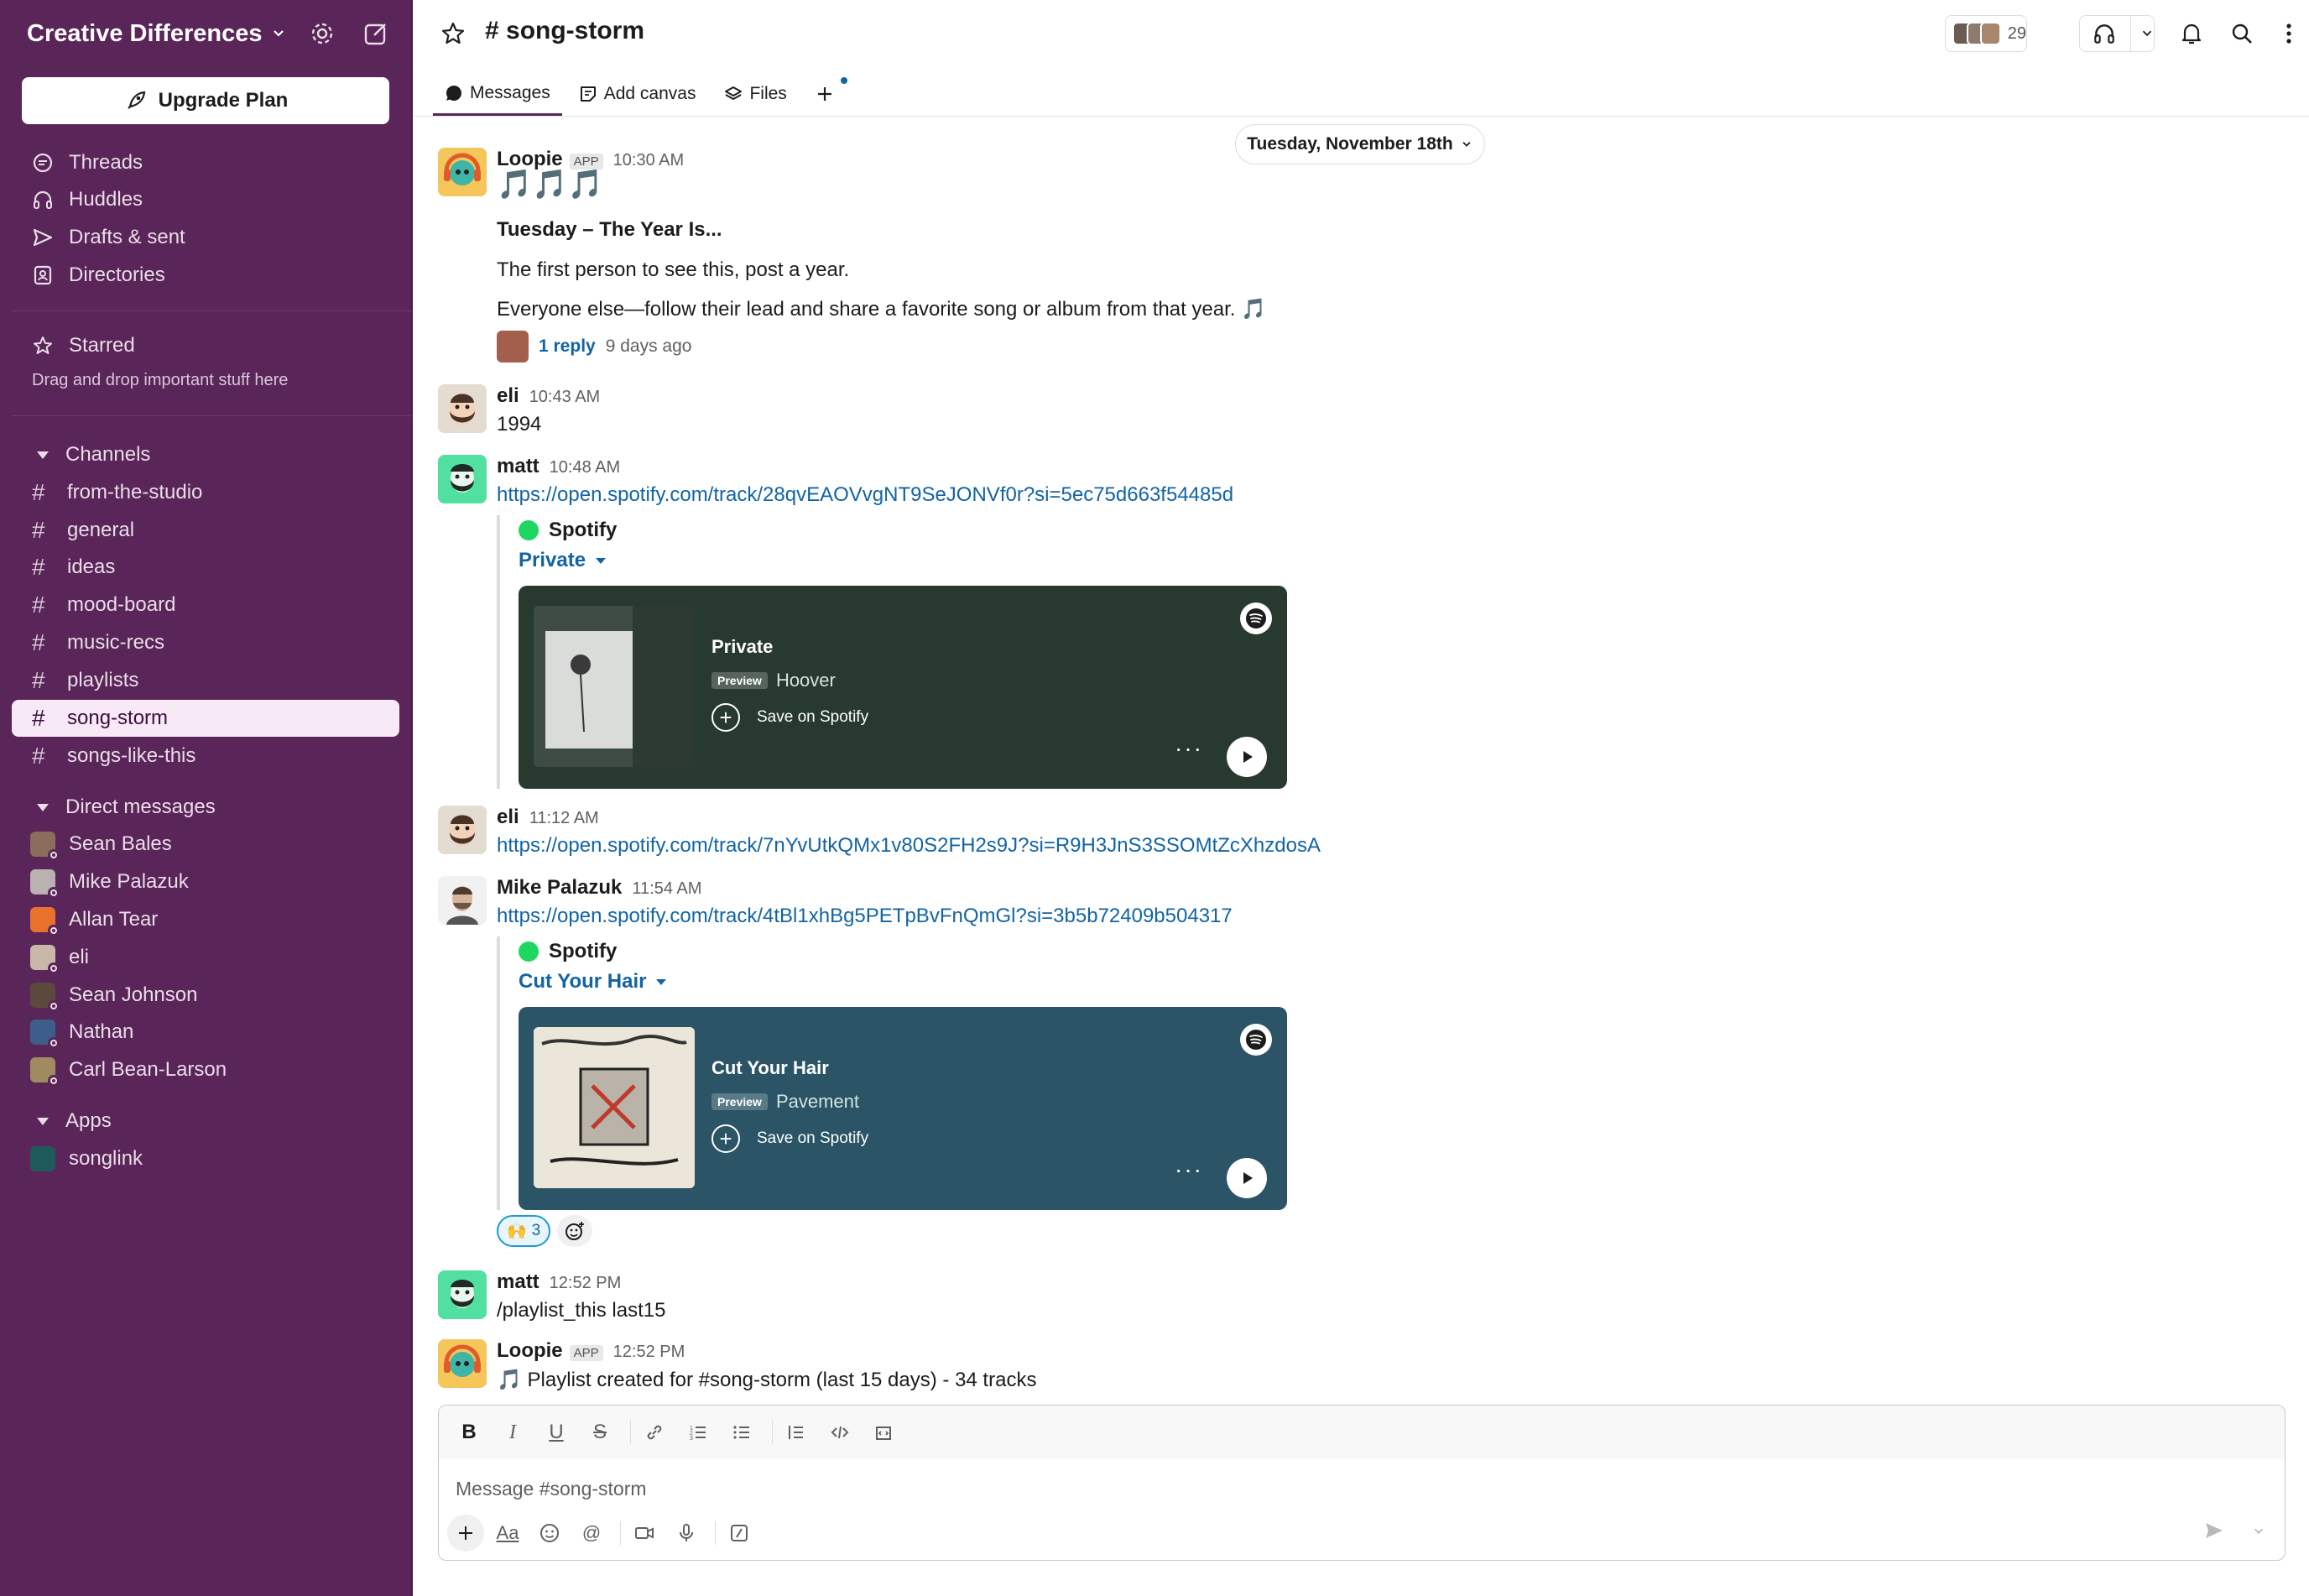 Image resolution: width=2309 pixels, height=1596 pixels. I want to click on channels-section-toggle: Channels, so click(81, 455).